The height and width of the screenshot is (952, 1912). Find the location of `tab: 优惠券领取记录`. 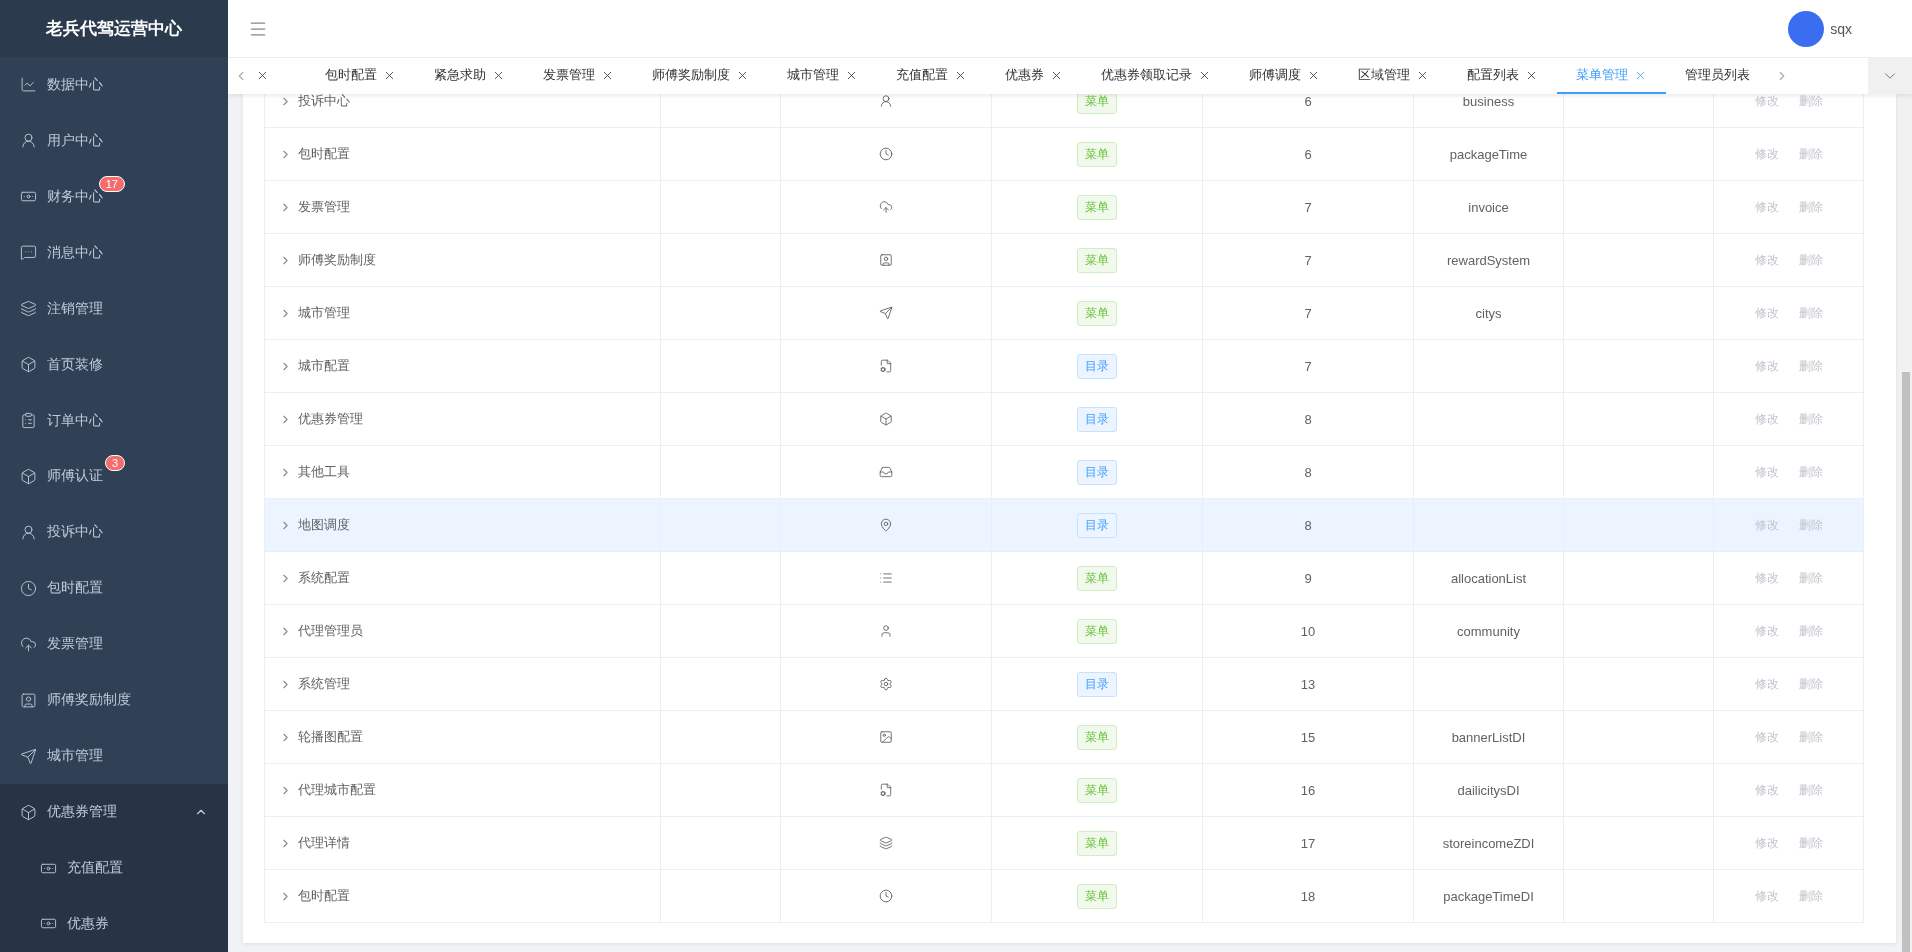

tab: 优惠券领取记录 is located at coordinates (1156, 76).